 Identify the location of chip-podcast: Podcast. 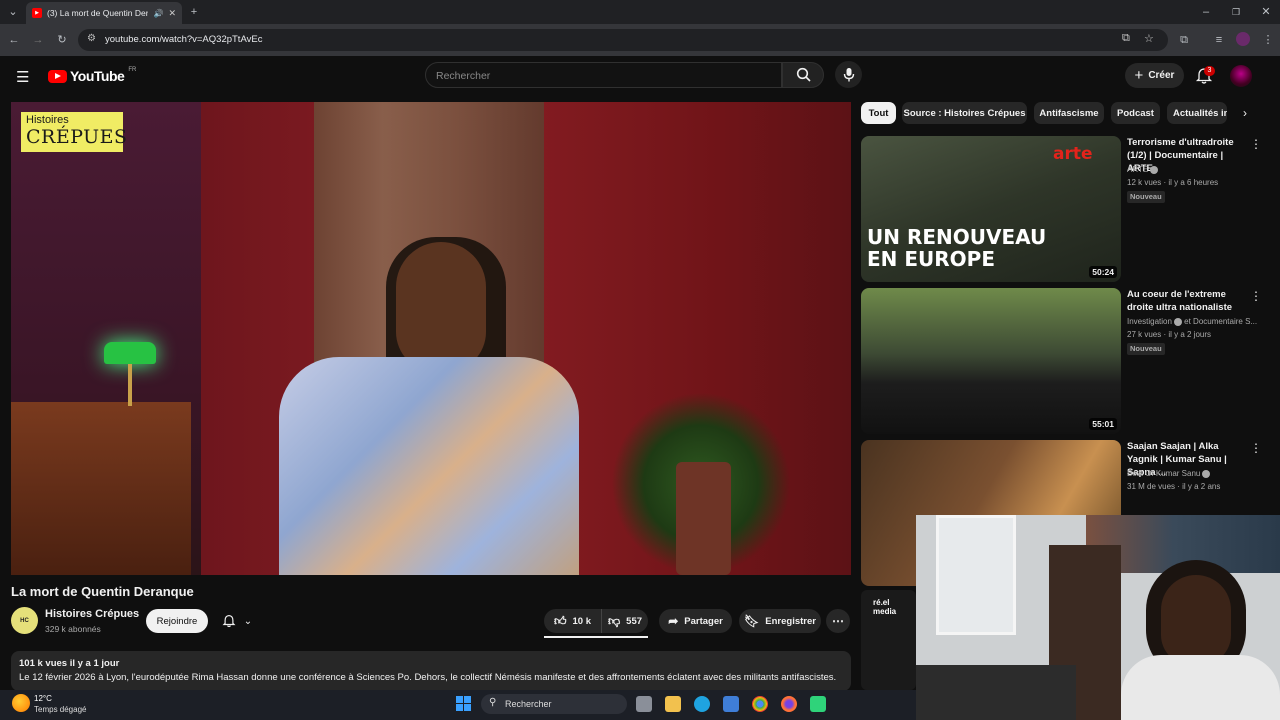
(1135, 113).